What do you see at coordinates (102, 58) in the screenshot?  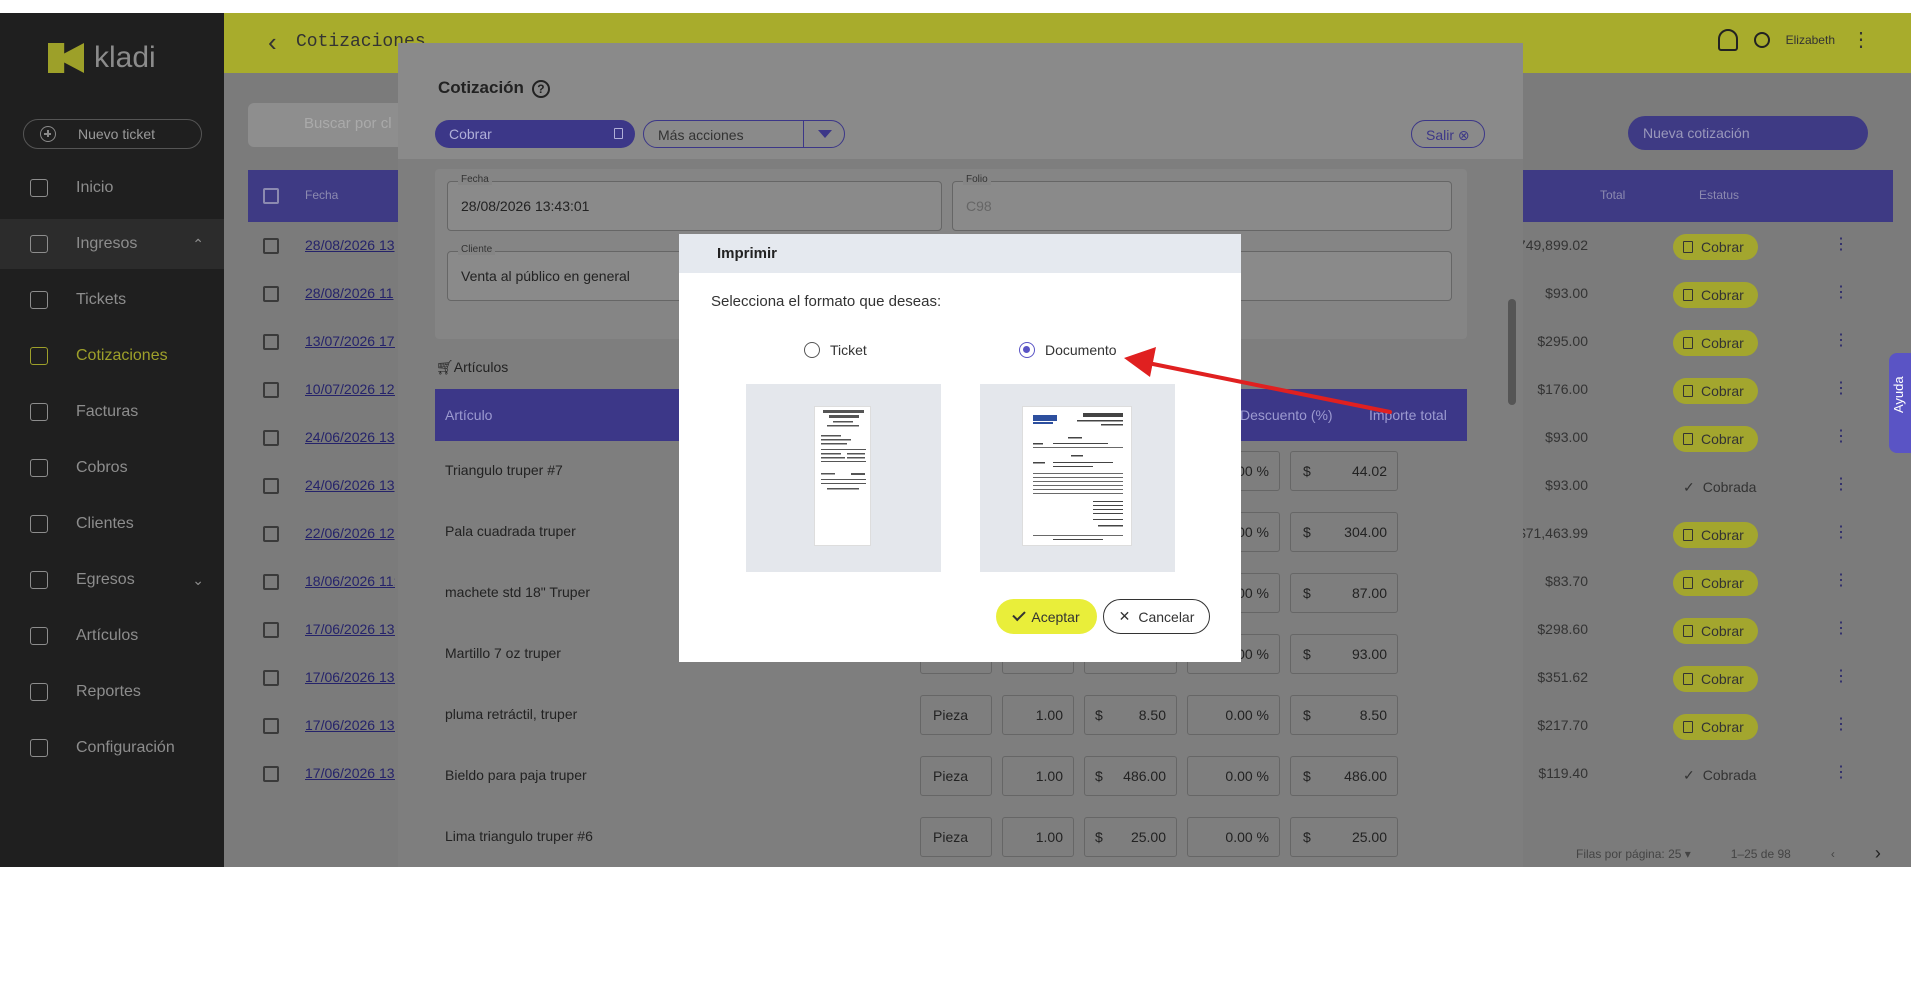 I see `brand-logo: kladi` at bounding box center [102, 58].